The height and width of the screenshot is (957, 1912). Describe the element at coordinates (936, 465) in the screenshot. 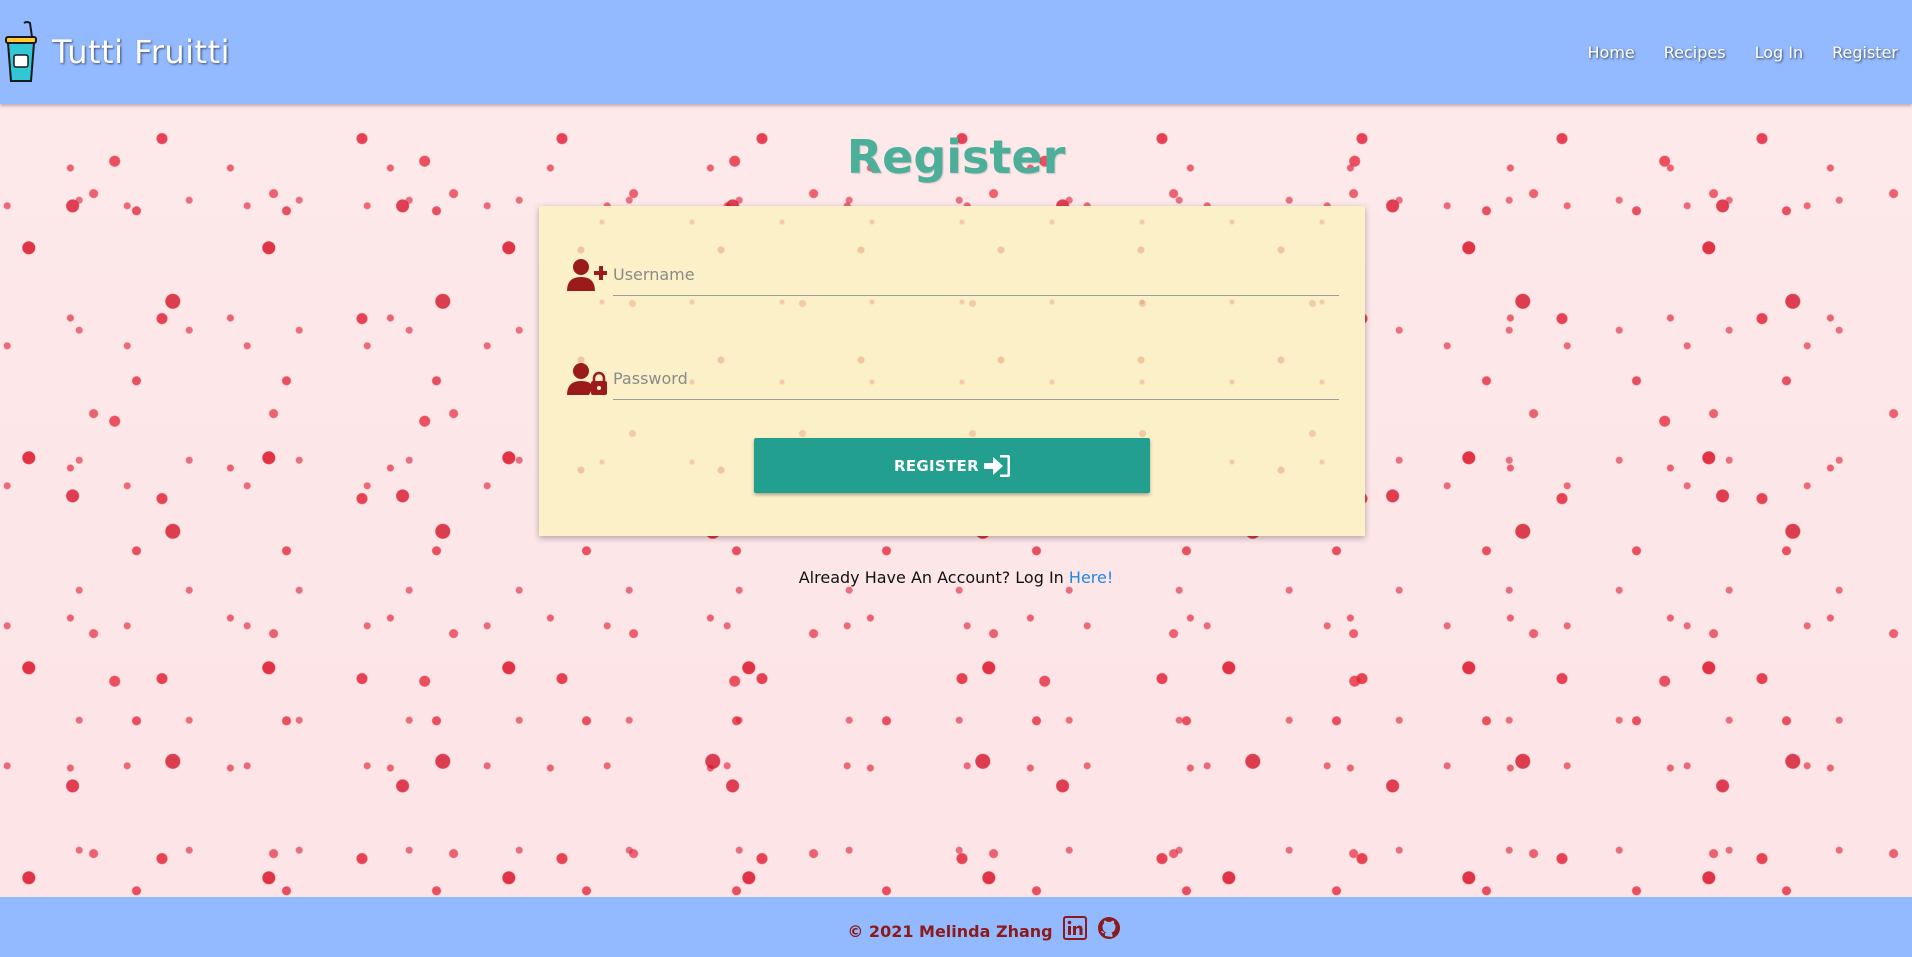

I see `register-button-label: REGISTER` at that location.